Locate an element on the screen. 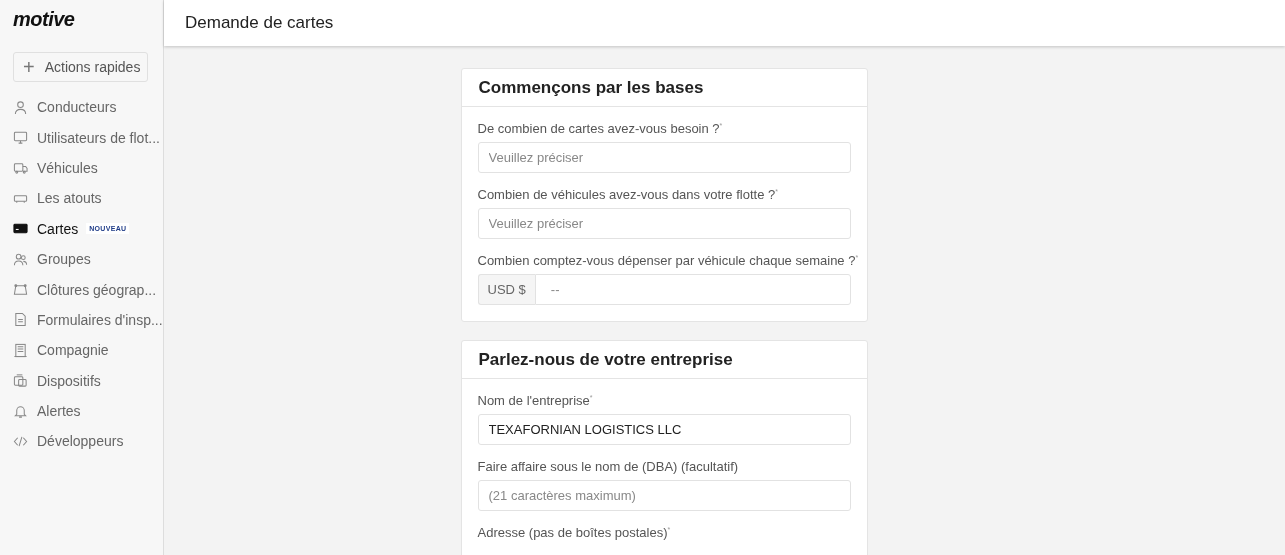 This screenshot has height=555, width=1285. field-label: Combien comptez-vous dépenser par véhicule chaque semaine ?$^{*}$ is located at coordinates (668, 260).